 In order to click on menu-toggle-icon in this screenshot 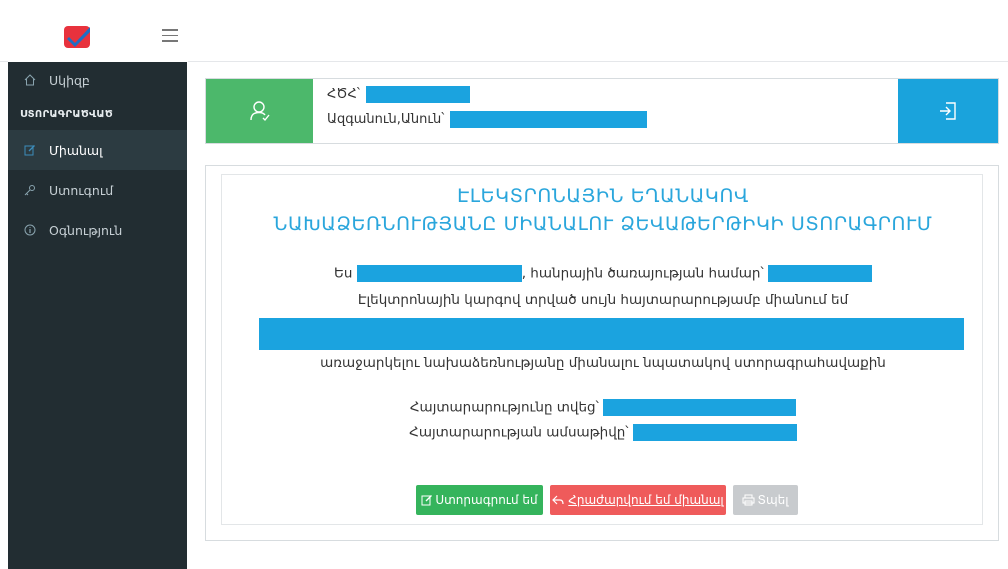, I will do `click(170, 35)`.